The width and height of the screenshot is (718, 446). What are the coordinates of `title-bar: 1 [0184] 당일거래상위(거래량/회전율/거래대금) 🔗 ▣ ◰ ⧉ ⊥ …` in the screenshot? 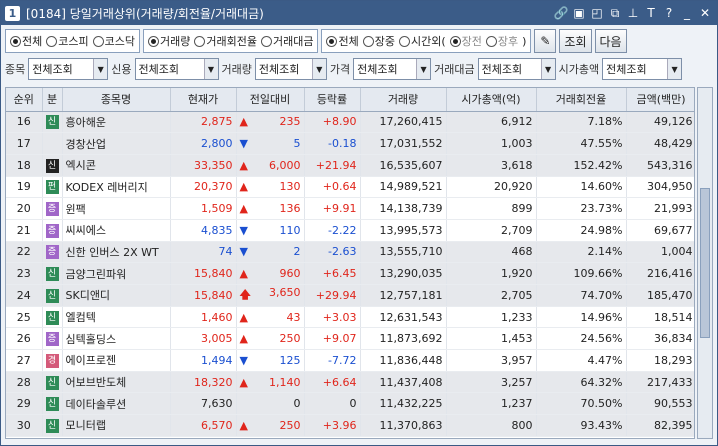 It's located at (359, 13).